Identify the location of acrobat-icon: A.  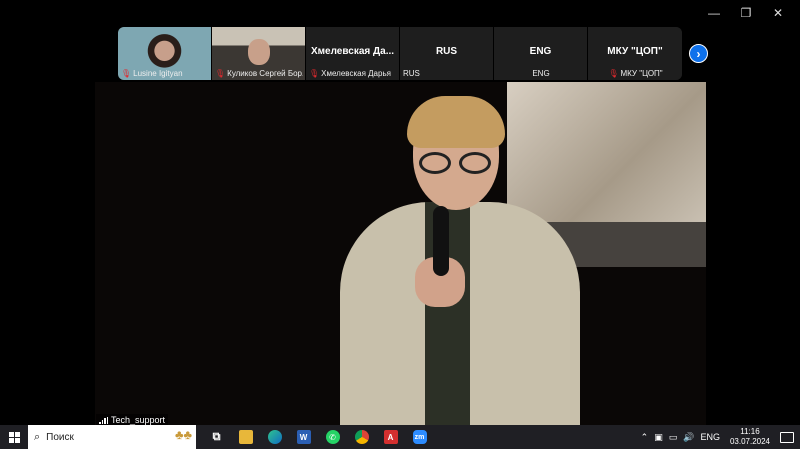
(390, 437).